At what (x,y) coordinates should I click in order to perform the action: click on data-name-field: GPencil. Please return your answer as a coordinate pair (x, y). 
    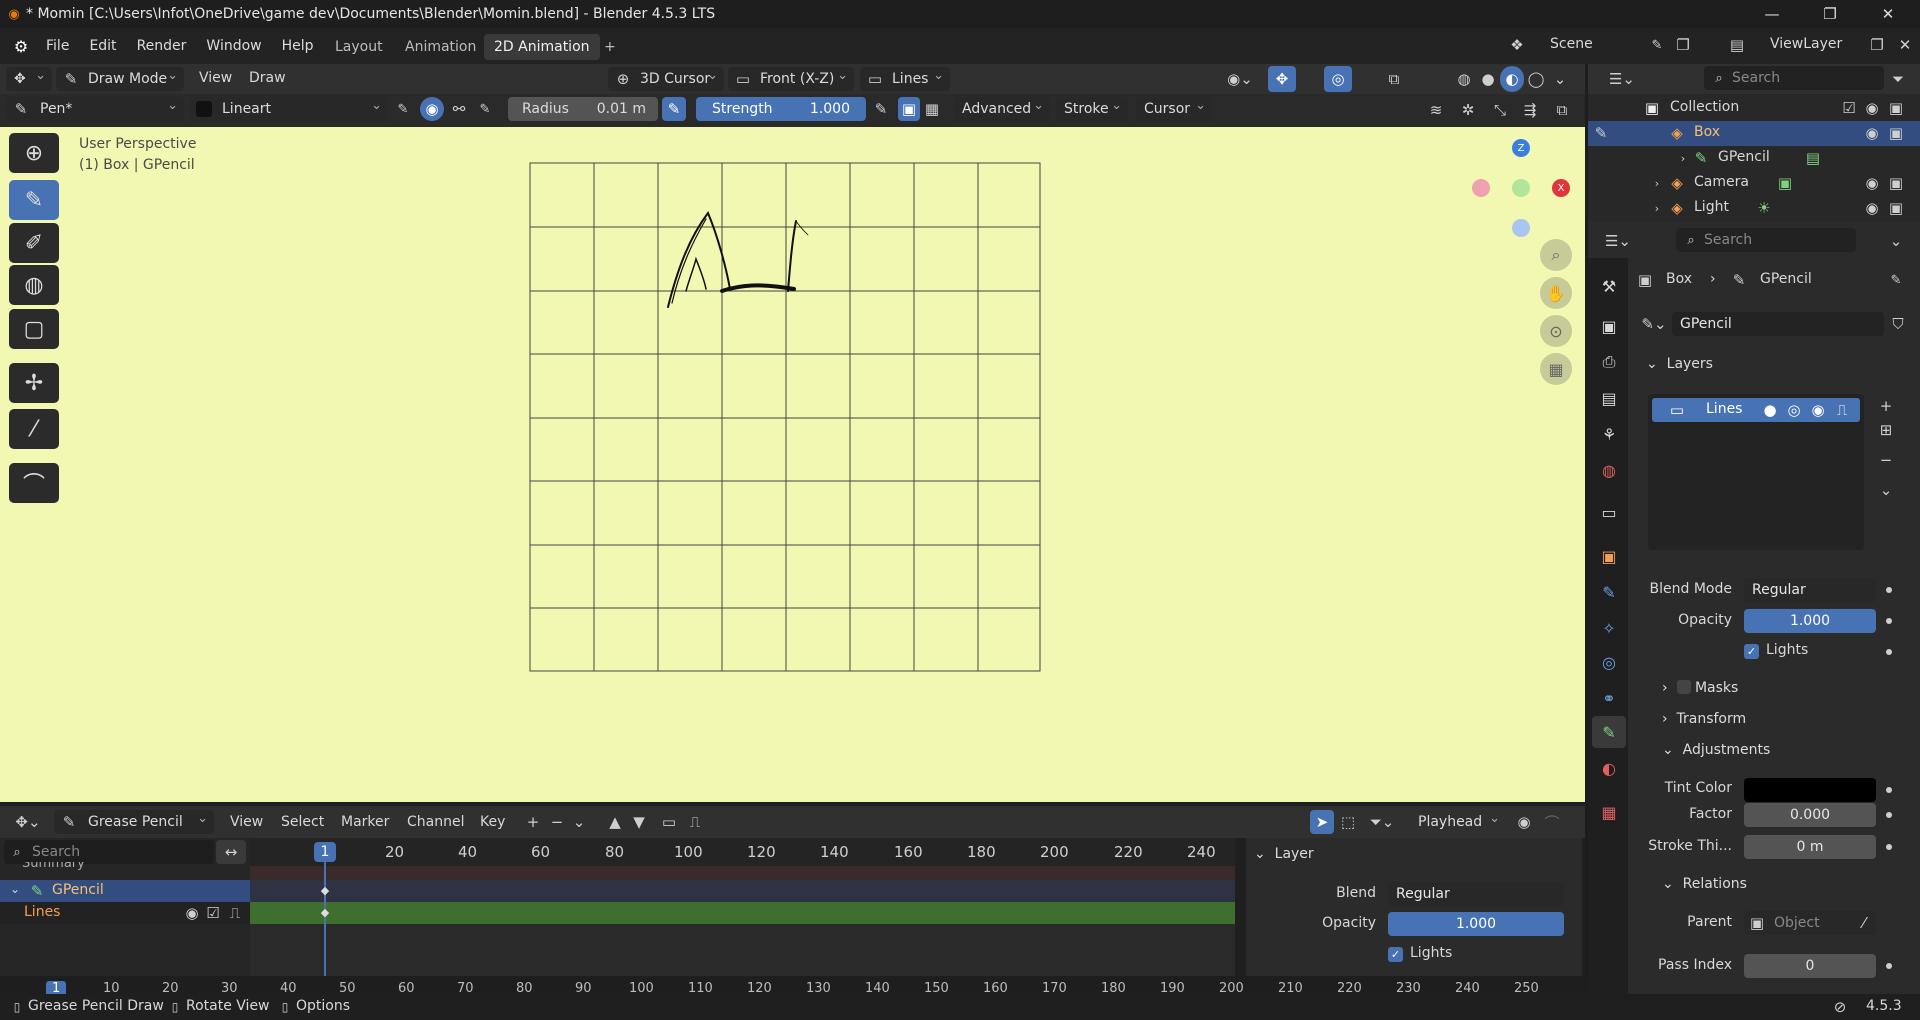
    Looking at the image, I should click on (1778, 324).